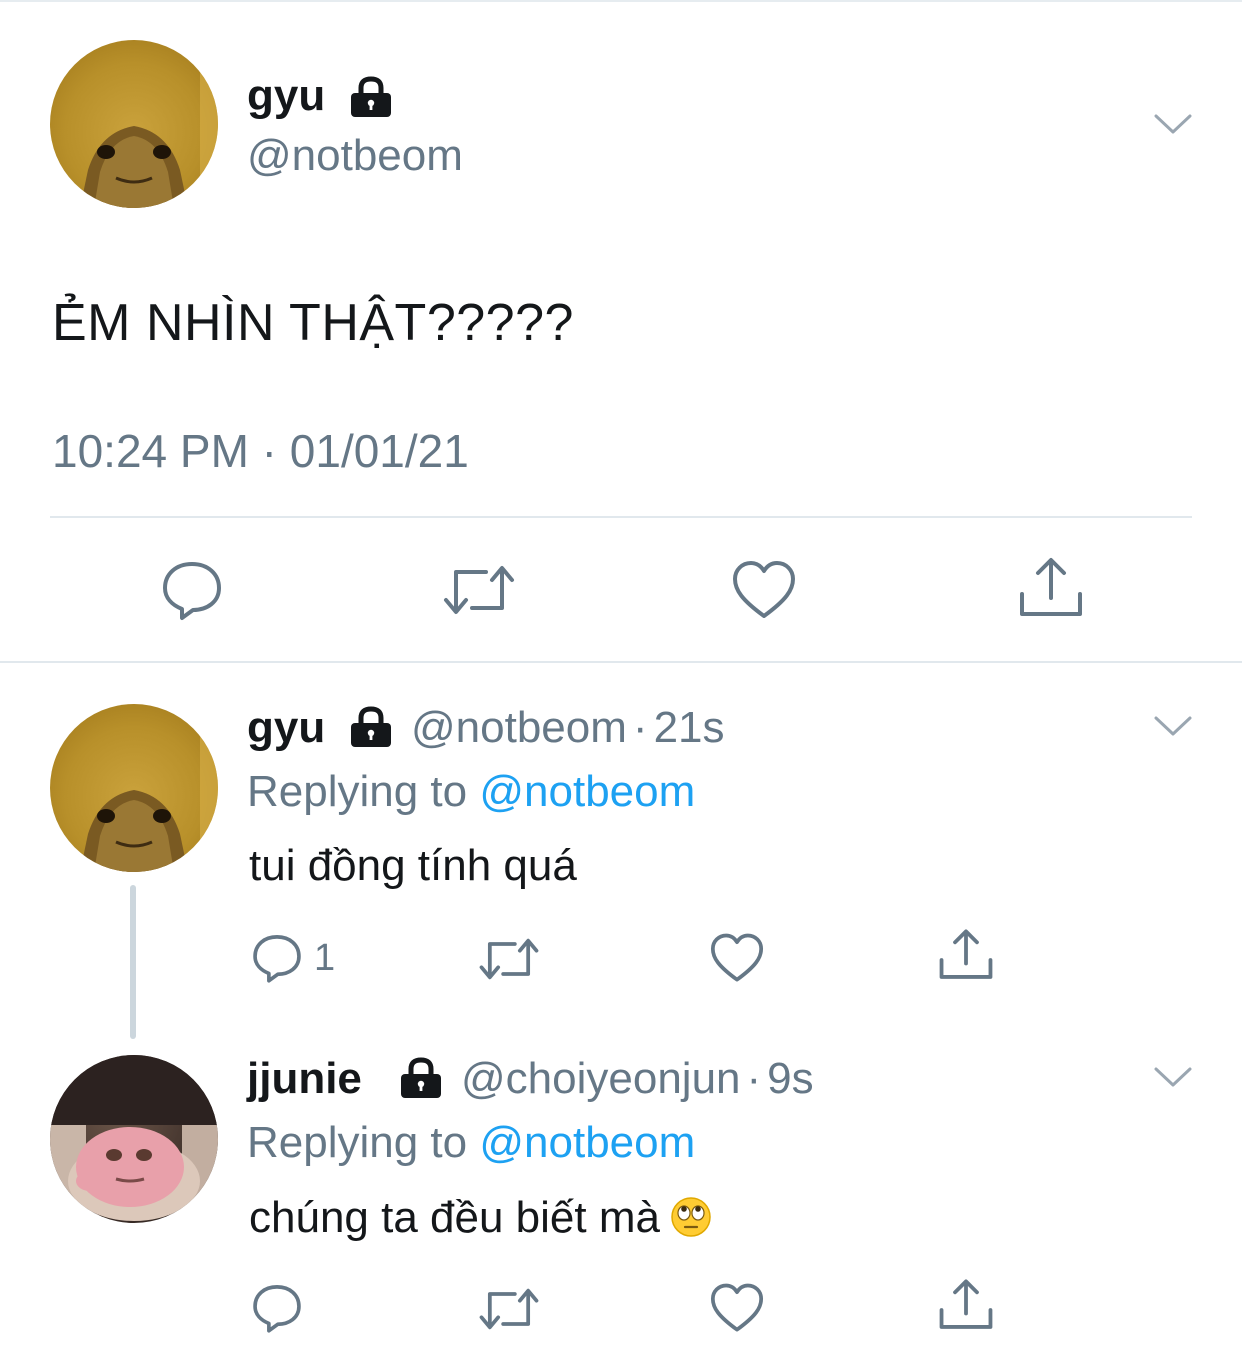 Image resolution: width=1242 pixels, height=1361 pixels. I want to click on display-name: jjunie, so click(304, 1079).